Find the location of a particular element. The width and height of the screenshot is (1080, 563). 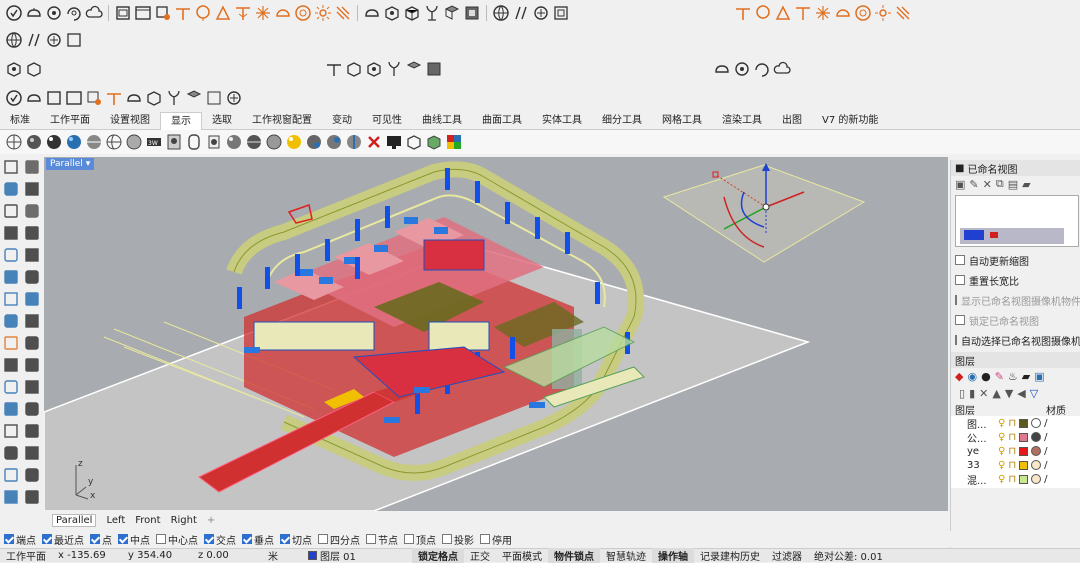

osnap-option: 四分点 is located at coordinates (339, 539).